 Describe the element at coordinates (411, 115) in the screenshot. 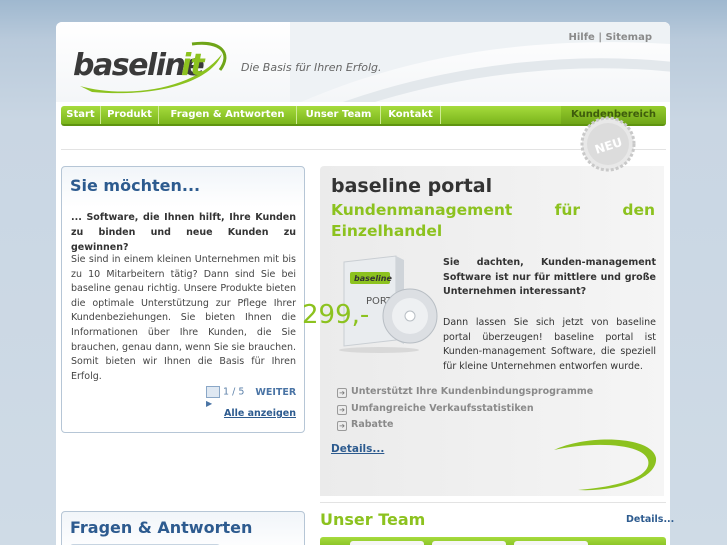

I see `nav-item-kontakt: Kontakt` at that location.